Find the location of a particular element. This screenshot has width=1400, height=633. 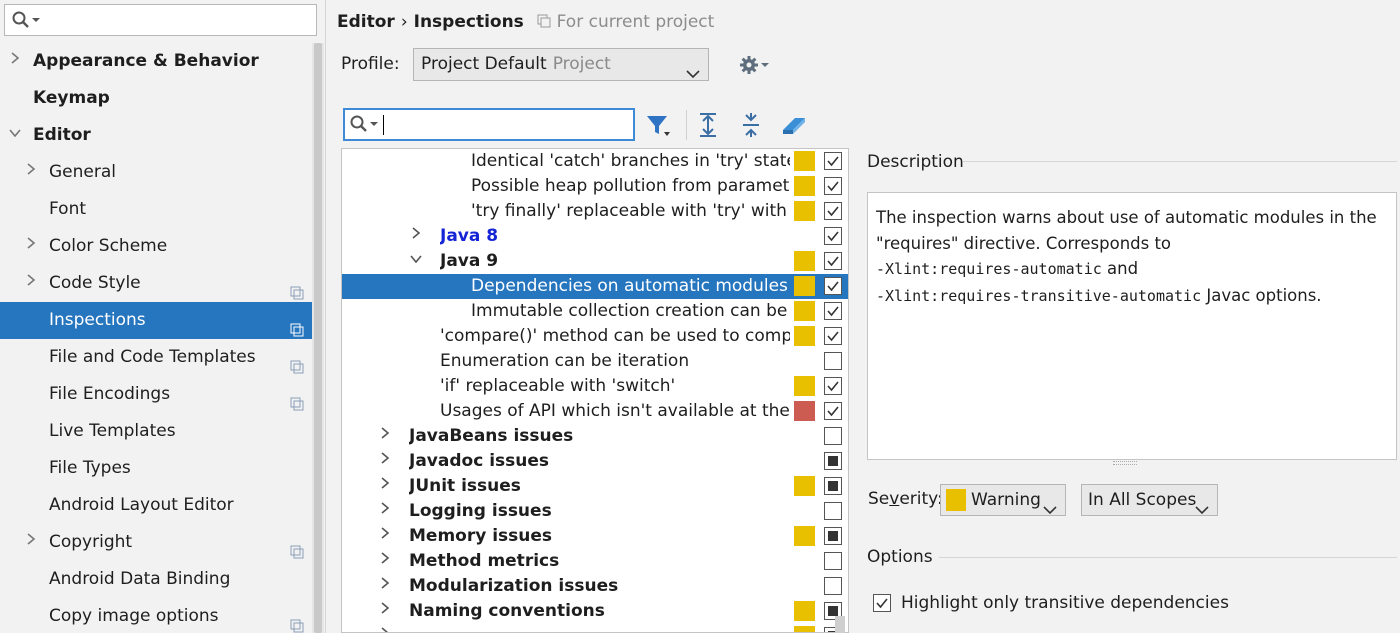

tree-group-row: Logging issues is located at coordinates (595, 511).